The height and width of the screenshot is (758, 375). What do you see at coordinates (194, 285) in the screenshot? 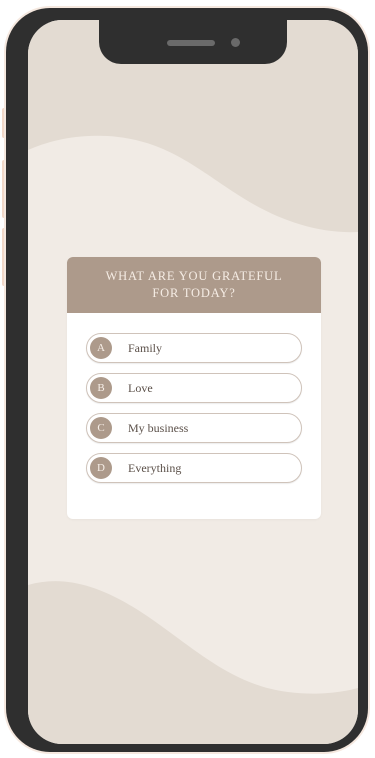
I see `quiz-question: WHAT ARE YOU GRATEFUL FOR TODAY?` at bounding box center [194, 285].